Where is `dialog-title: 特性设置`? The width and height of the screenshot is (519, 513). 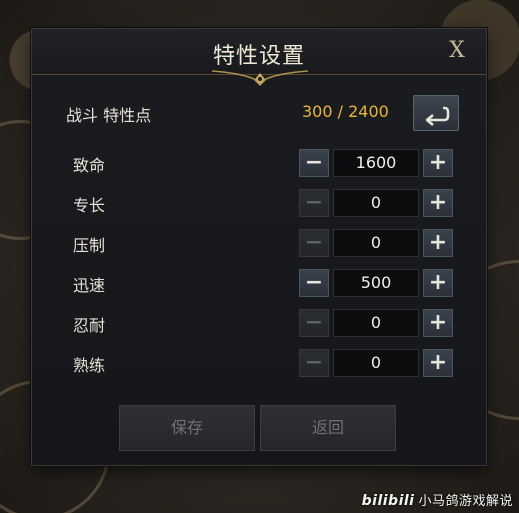
dialog-title: 特性设置 is located at coordinates (258, 56).